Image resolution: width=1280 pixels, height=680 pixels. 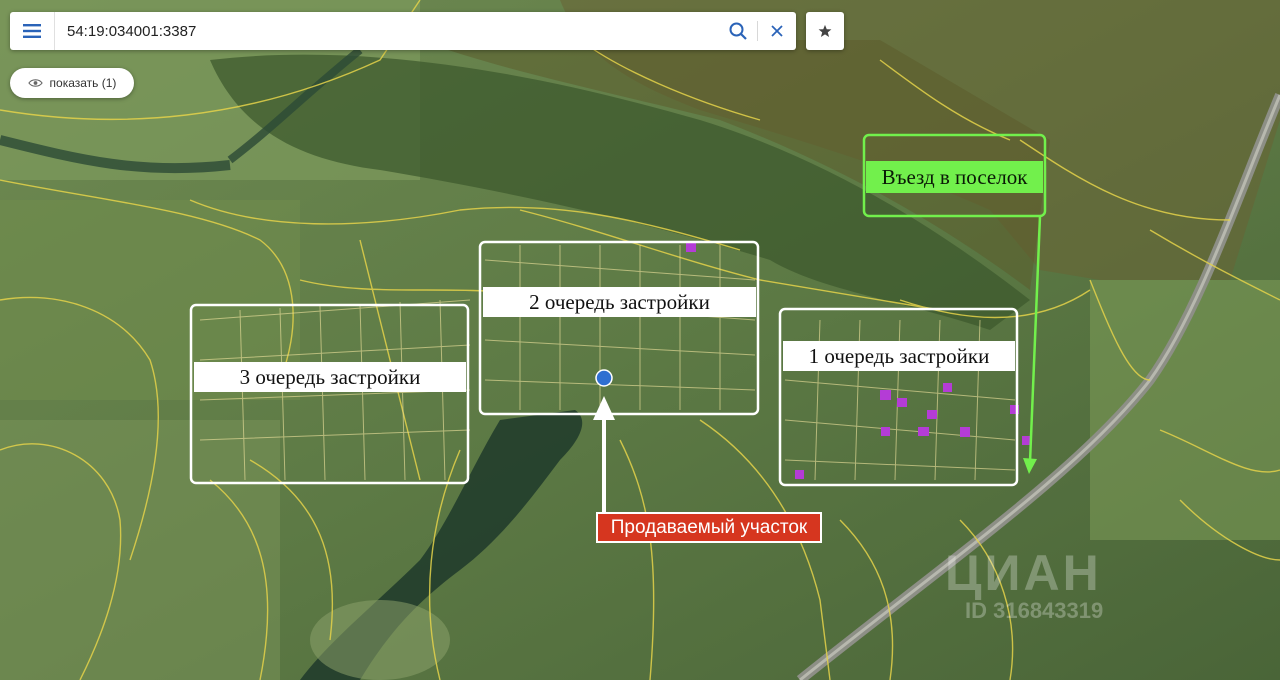 I want to click on search-icon, so click(x=738, y=31).